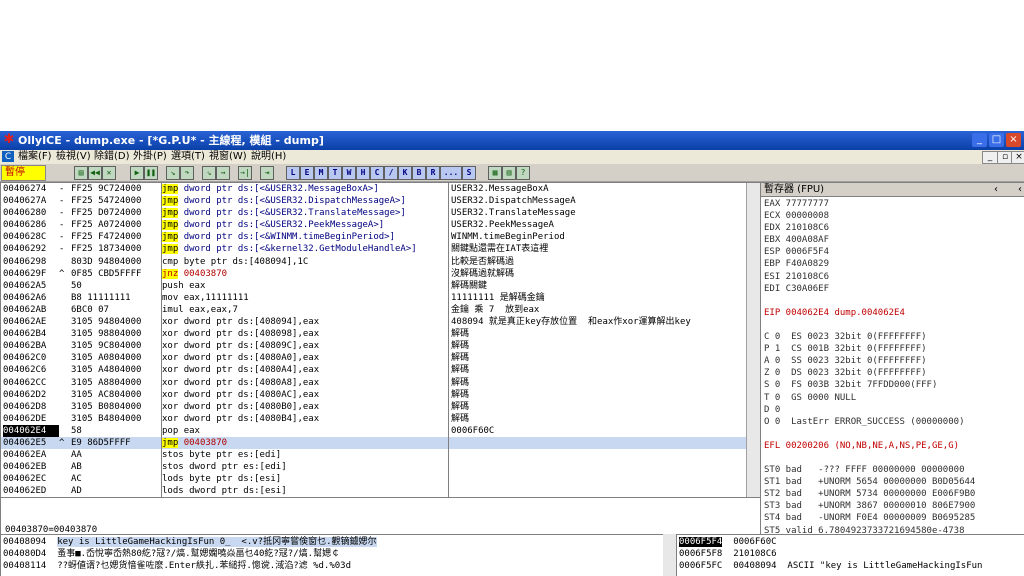 The image size is (1024, 576). What do you see at coordinates (304, 407) in the screenshot?
I see `disasm-instruction: xor dword ptr ds:[4080B0],eax` at bounding box center [304, 407].